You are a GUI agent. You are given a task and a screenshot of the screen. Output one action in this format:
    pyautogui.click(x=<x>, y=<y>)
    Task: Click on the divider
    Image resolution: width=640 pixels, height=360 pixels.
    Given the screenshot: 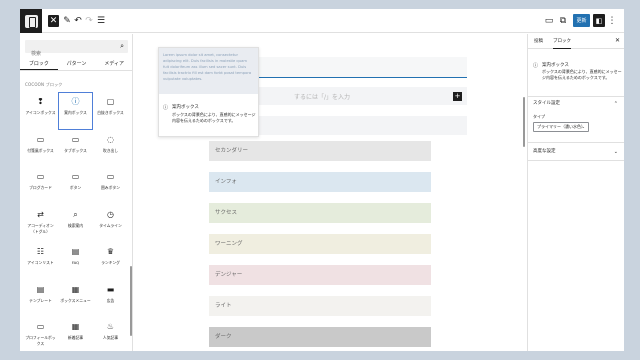 What is the action you would take?
    pyautogui.click(x=576, y=142)
    